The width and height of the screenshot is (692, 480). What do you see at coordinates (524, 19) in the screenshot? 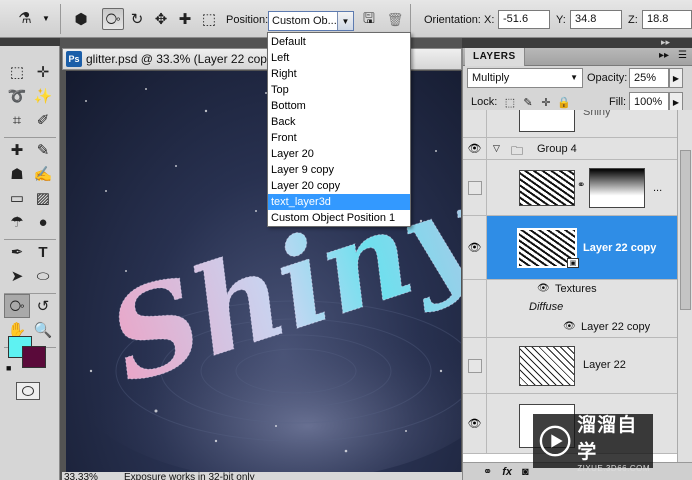
I see `x-field: -51.6` at bounding box center [524, 19].